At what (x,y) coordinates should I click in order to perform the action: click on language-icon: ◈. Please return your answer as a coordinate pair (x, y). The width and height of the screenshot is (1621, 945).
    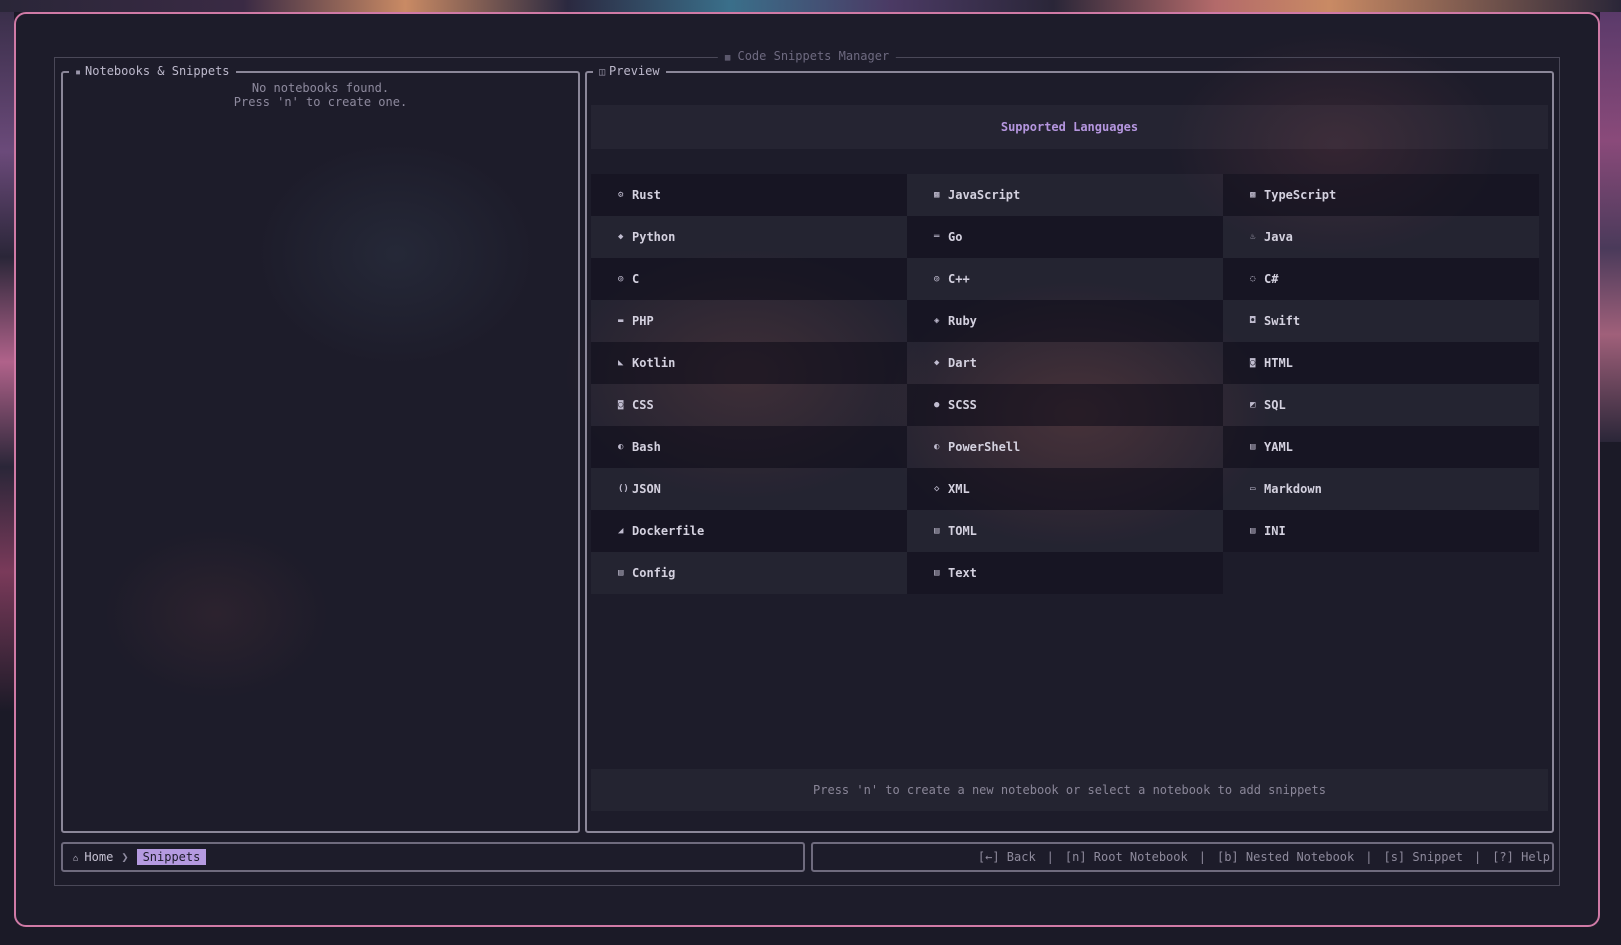
    Looking at the image, I should click on (937, 321).